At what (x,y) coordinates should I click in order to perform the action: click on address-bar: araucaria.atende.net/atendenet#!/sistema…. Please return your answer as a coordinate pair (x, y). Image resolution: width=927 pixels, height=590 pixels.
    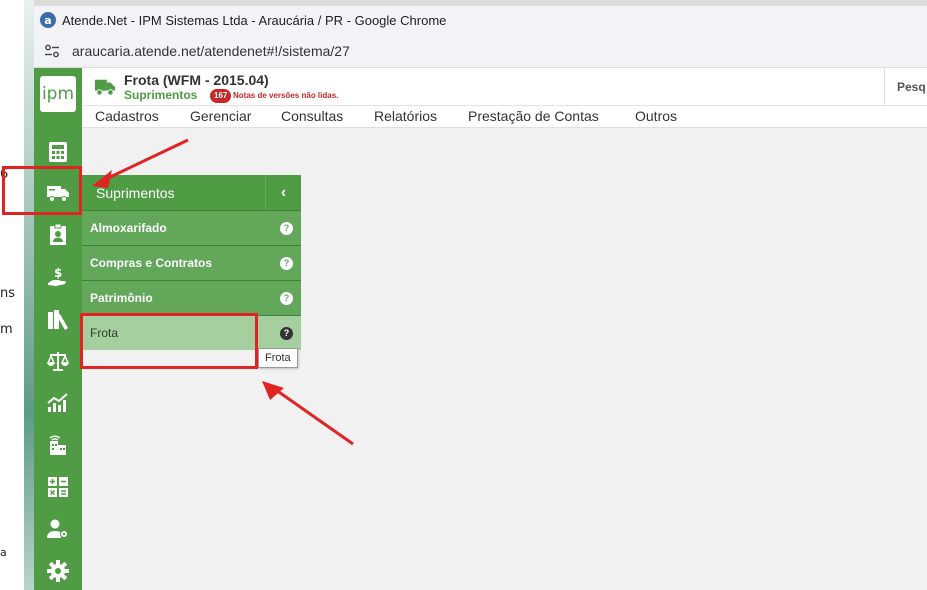
    Looking at the image, I should click on (480, 51).